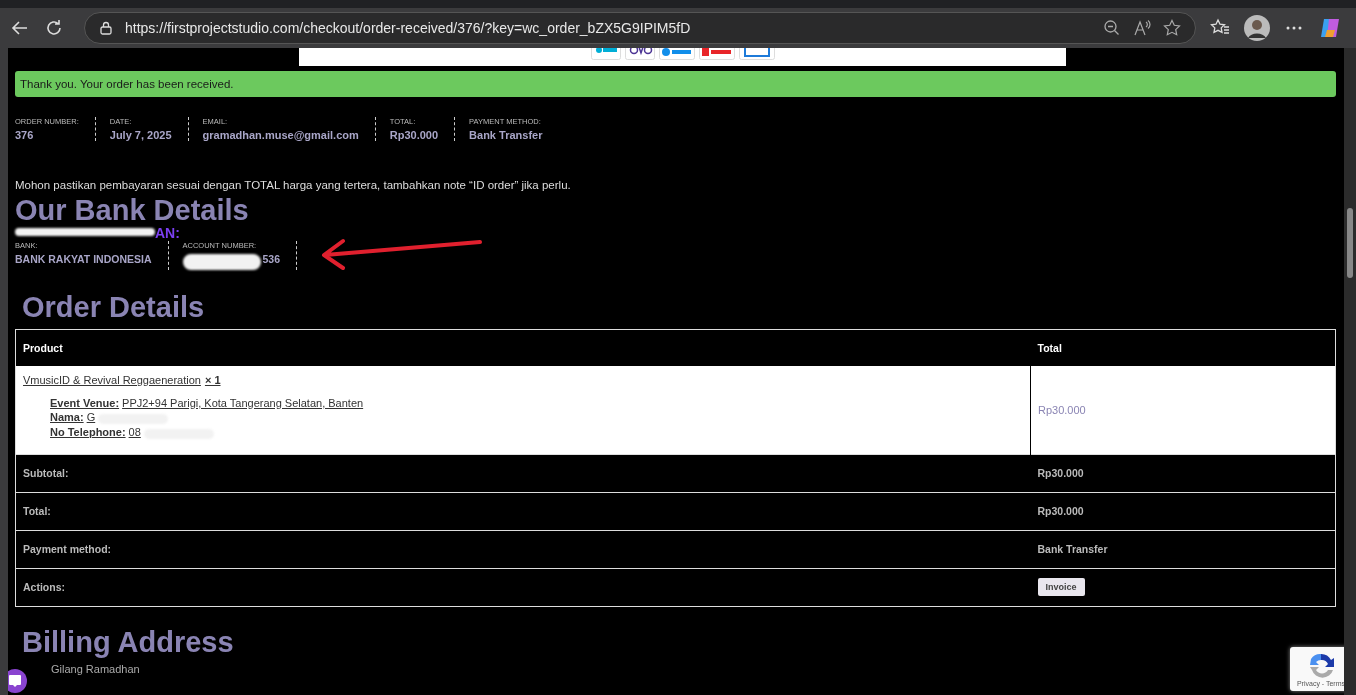  What do you see at coordinates (54, 28) in the screenshot?
I see `reload-icon` at bounding box center [54, 28].